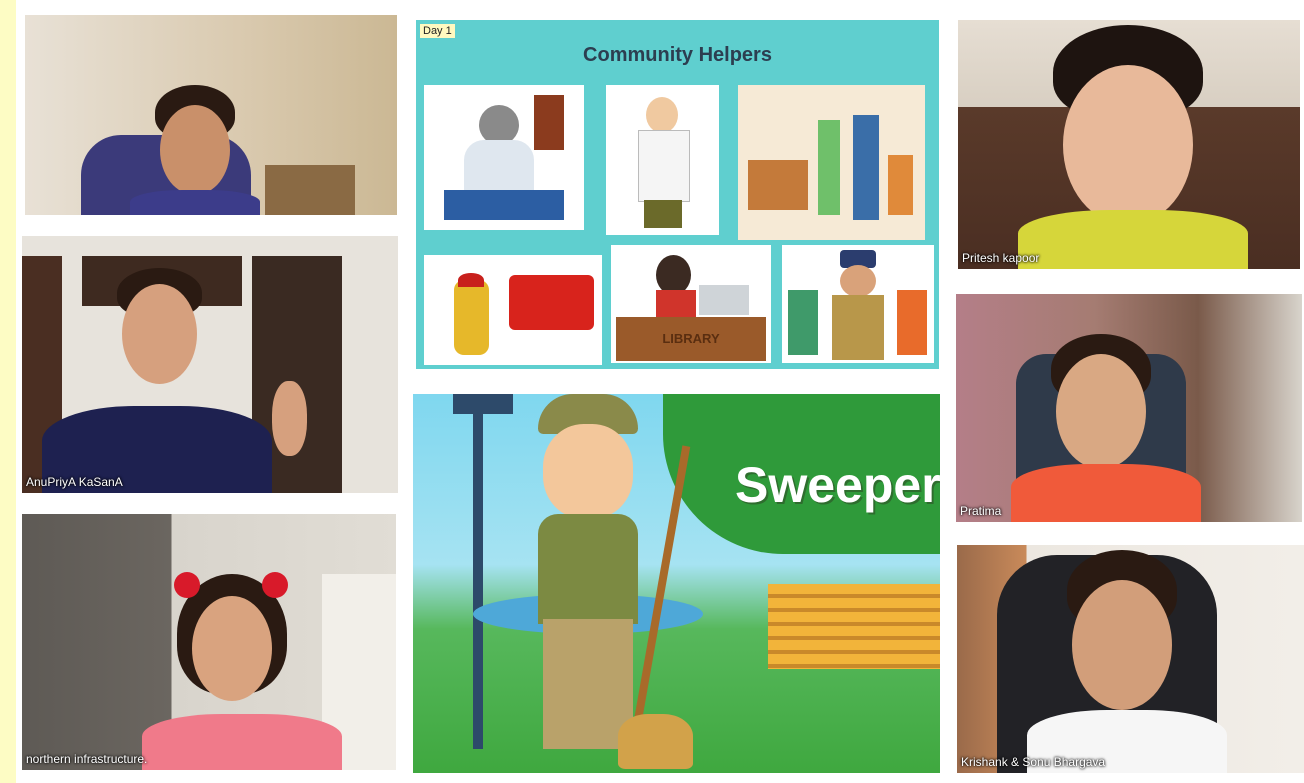 This screenshot has height=783, width=1304. I want to click on lamp-head, so click(483, 404).